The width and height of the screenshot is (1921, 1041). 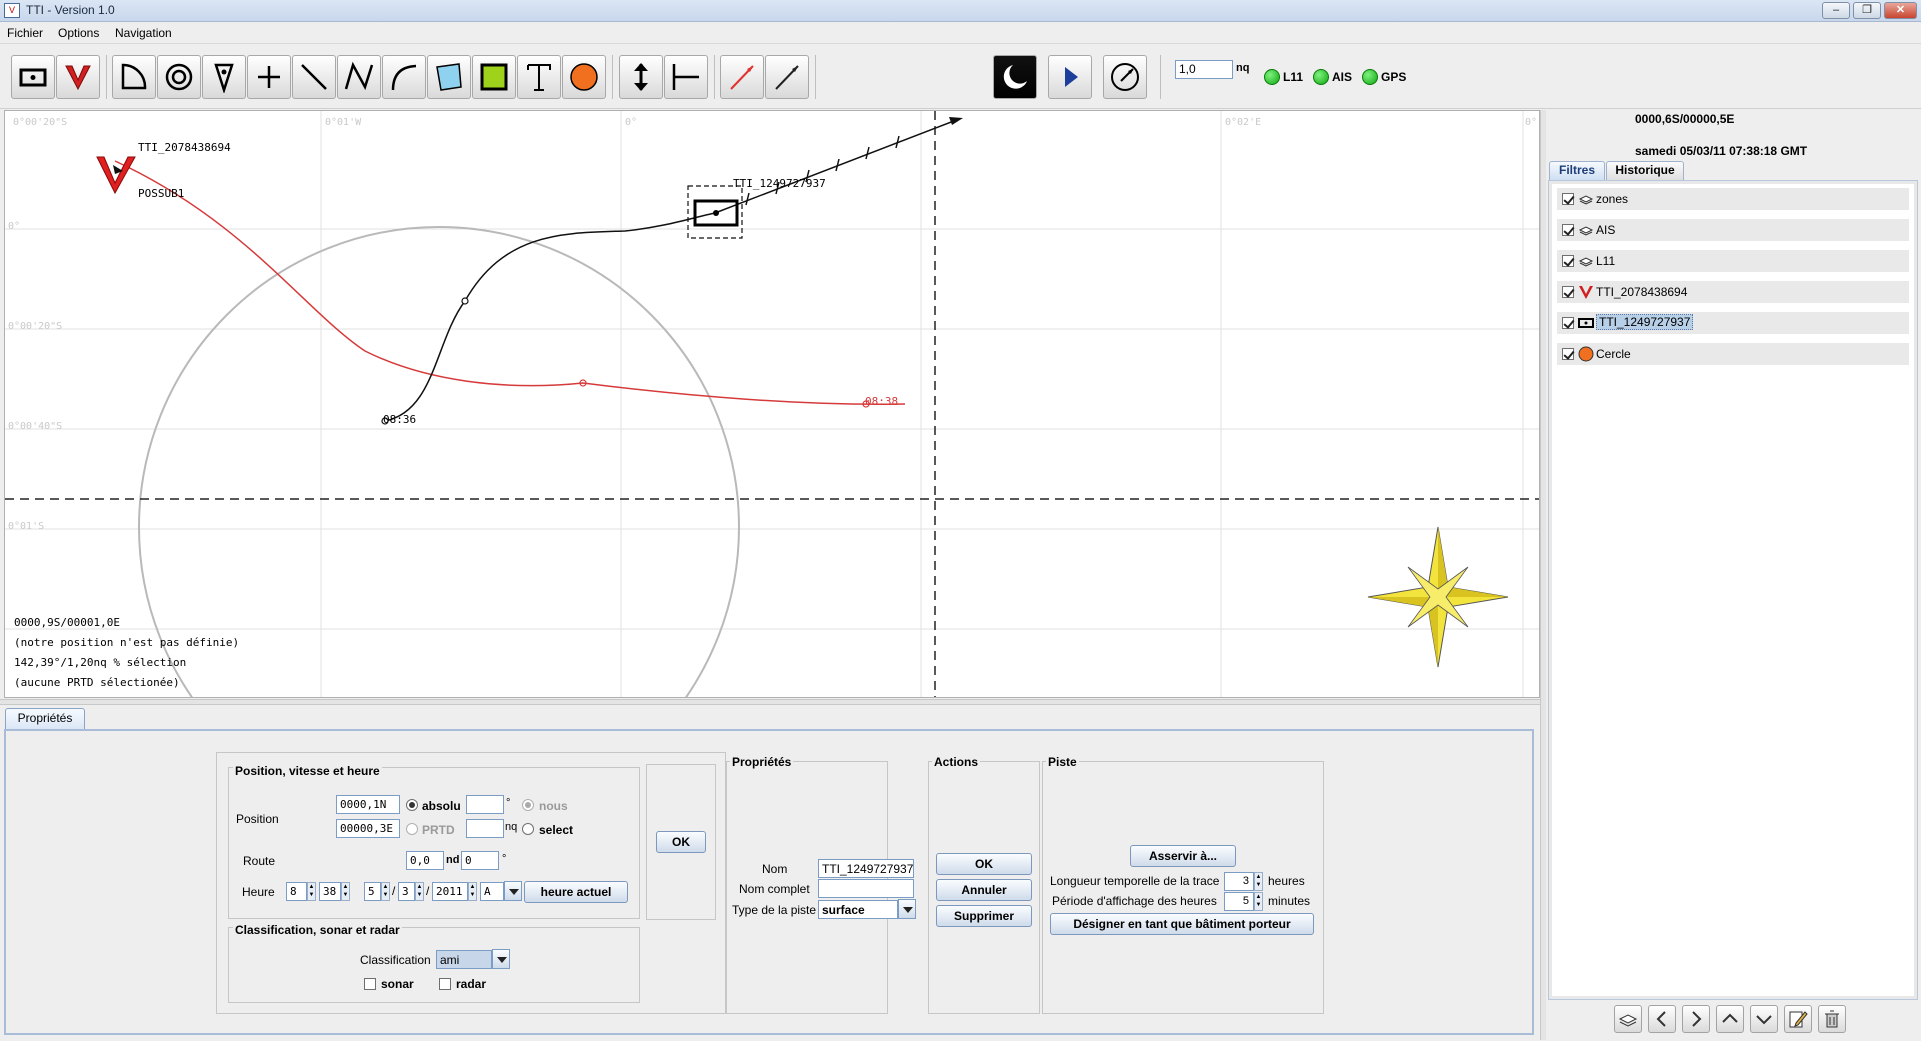 What do you see at coordinates (1696, 1019) in the screenshot?
I see `move-right-button` at bounding box center [1696, 1019].